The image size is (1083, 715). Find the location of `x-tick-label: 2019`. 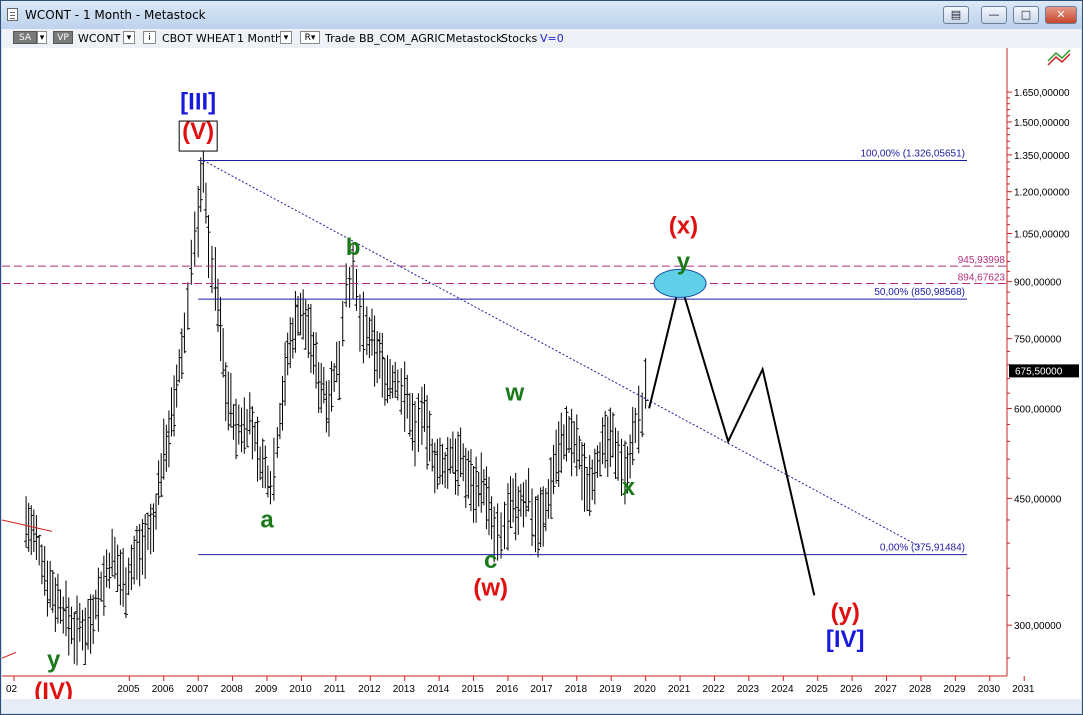

x-tick-label: 2019 is located at coordinates (610, 689).